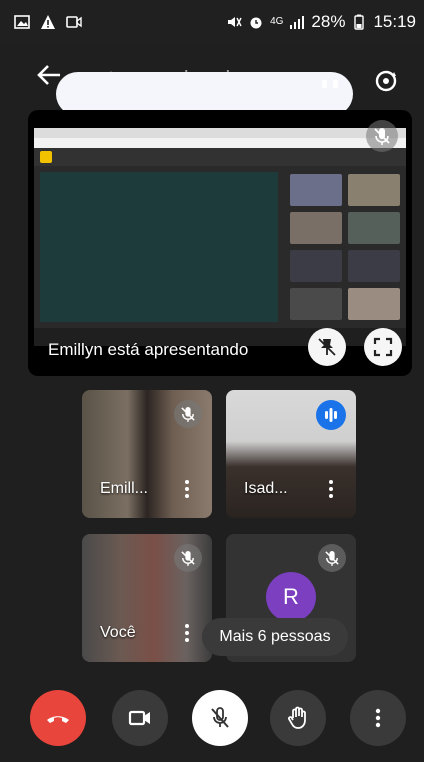 The image size is (424, 762). What do you see at coordinates (359, 22) in the screenshot?
I see `battery-icon` at bounding box center [359, 22].